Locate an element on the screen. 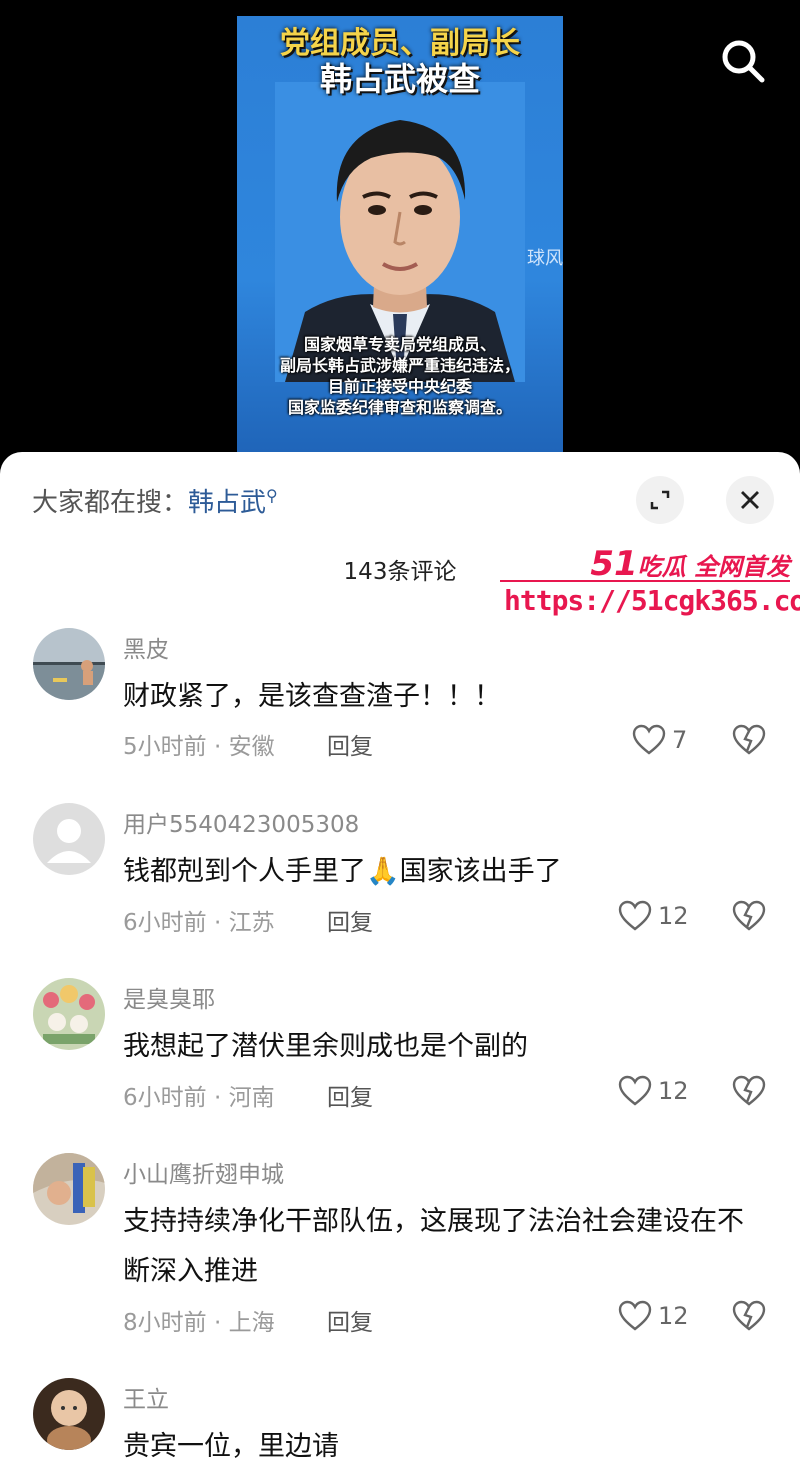 Image resolution: width=800 pixels, height=1462 pixels. expand-button is located at coordinates (660, 500).